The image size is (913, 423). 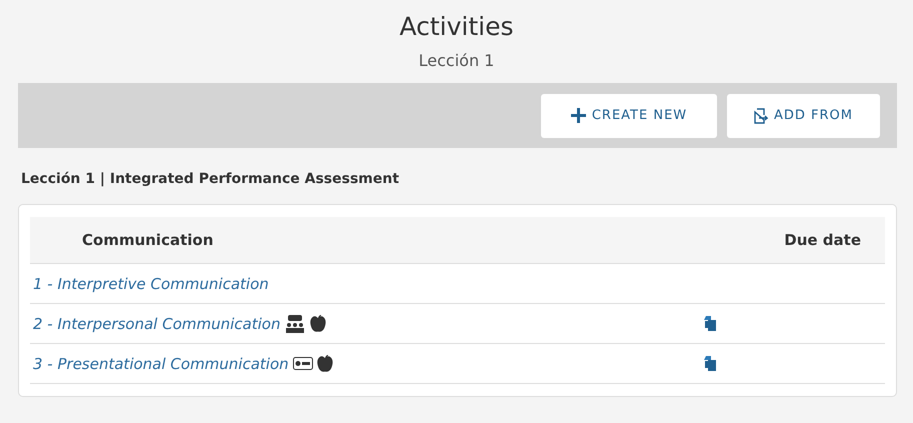 I want to click on page-title: Activities, so click(x=456, y=26).